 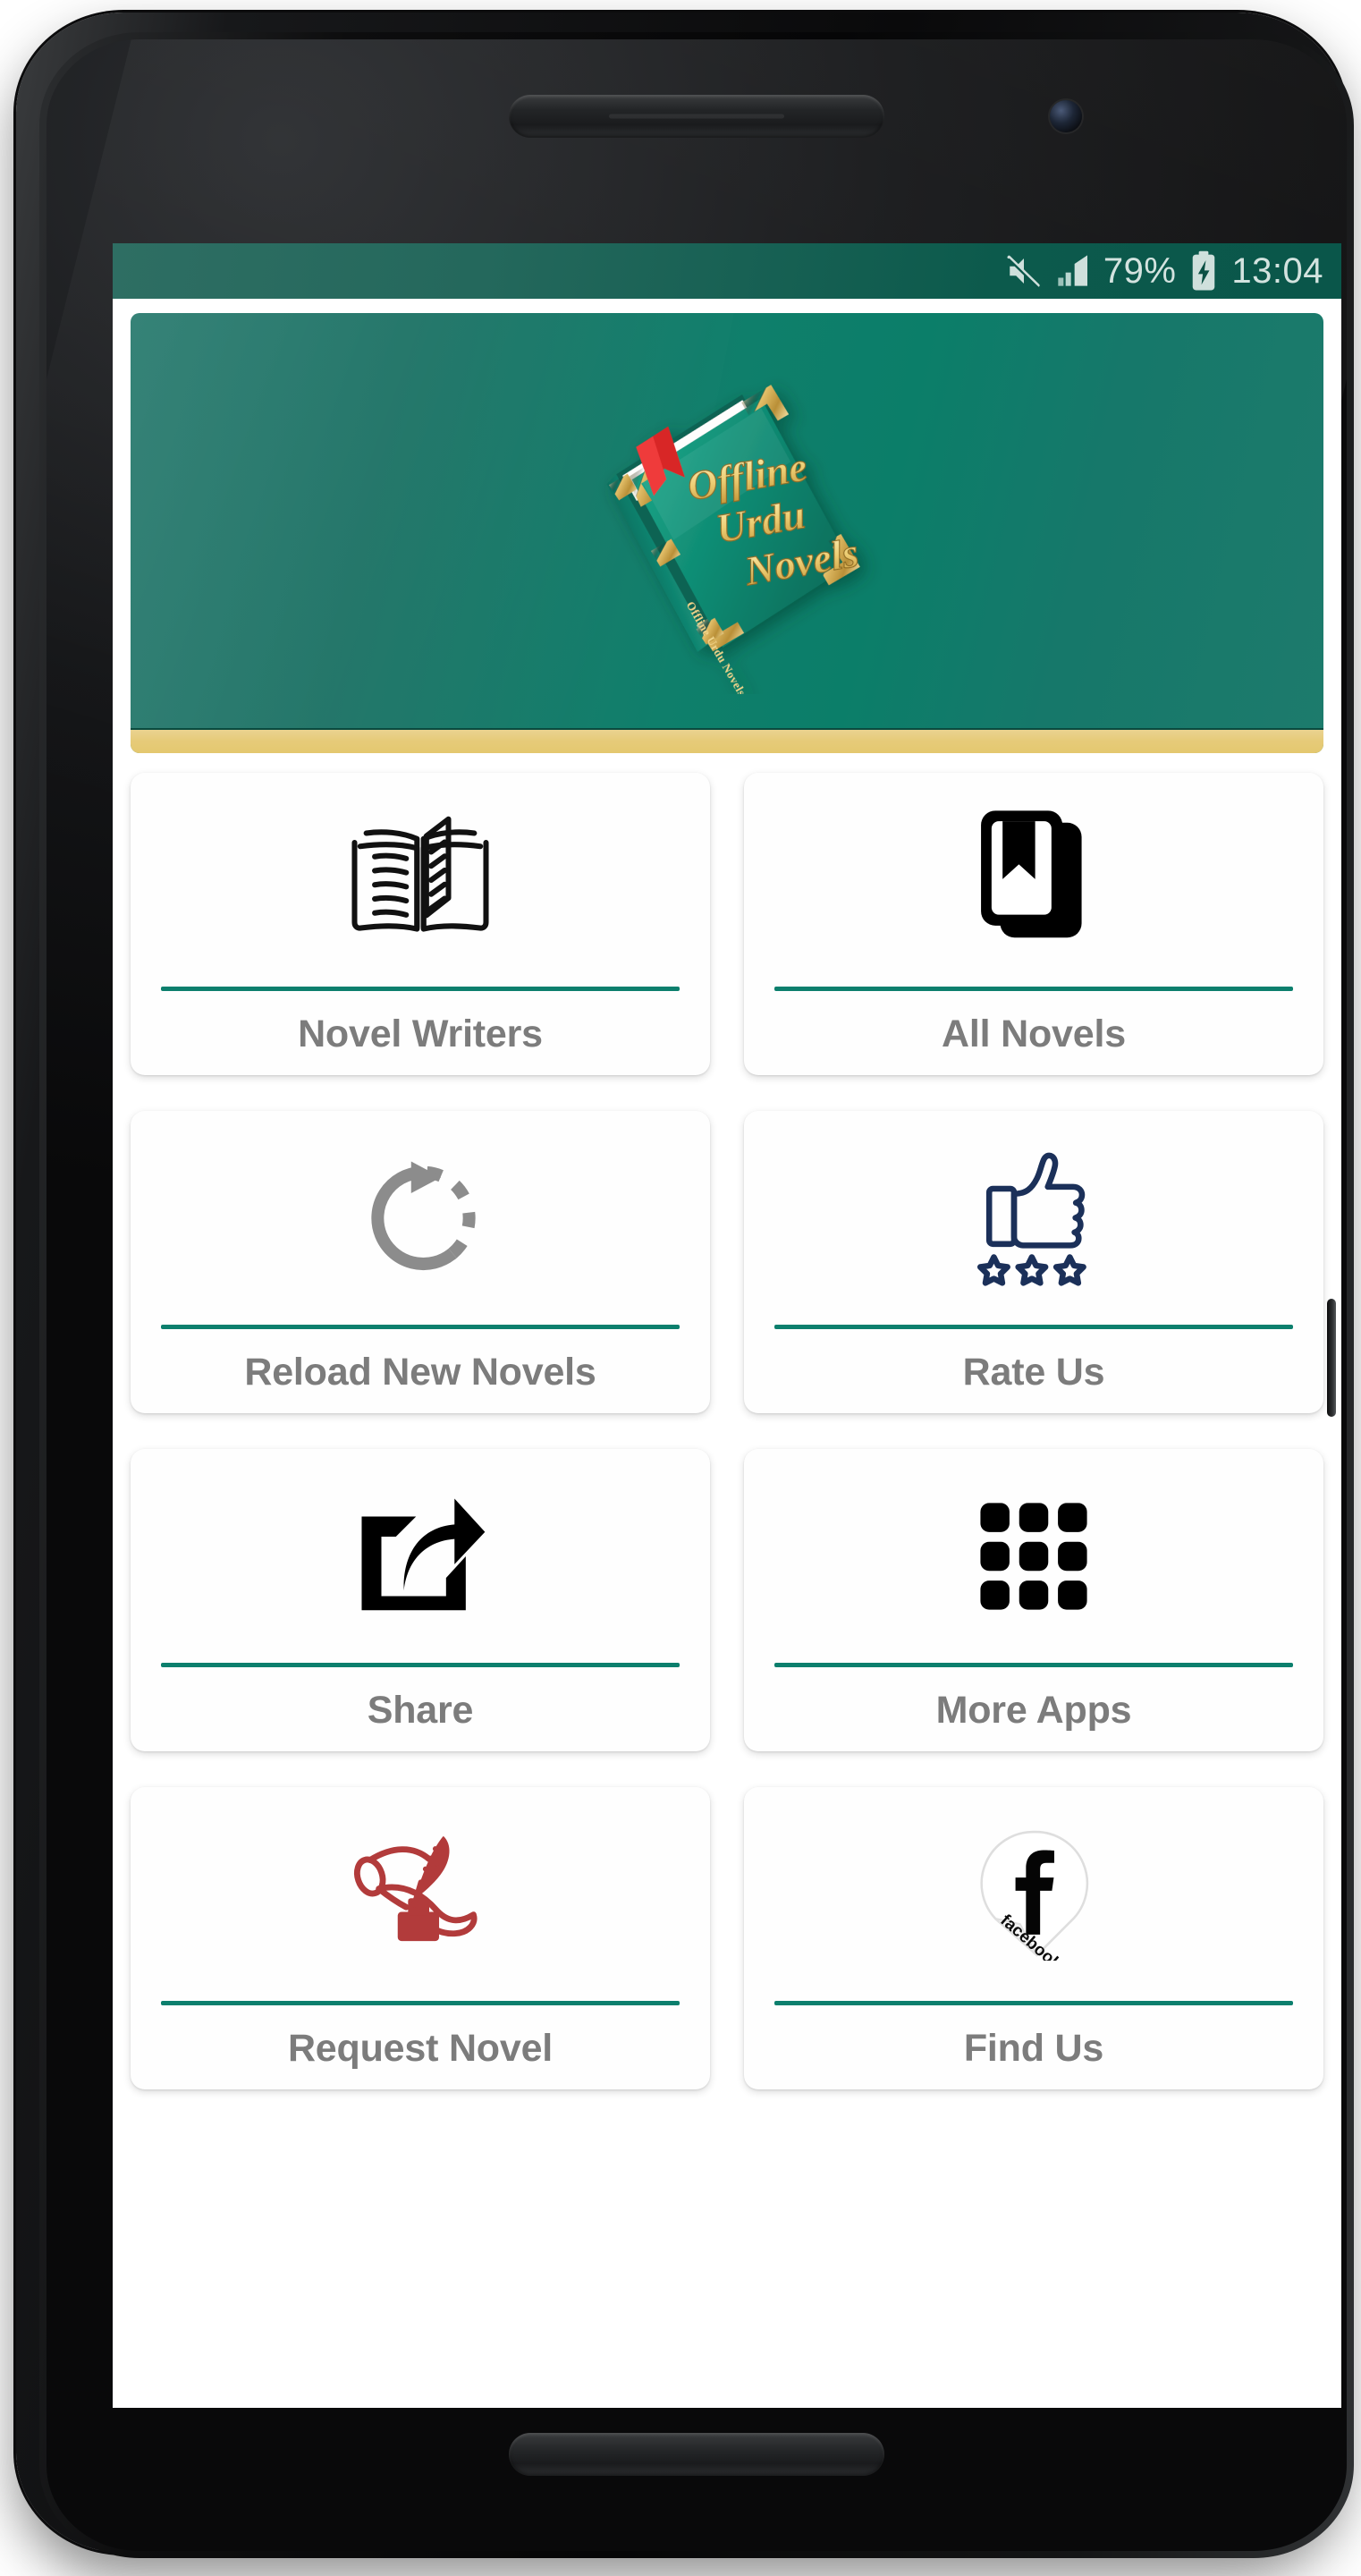 I want to click on facebook-sticker-icon: facebook, so click(x=1033, y=1894).